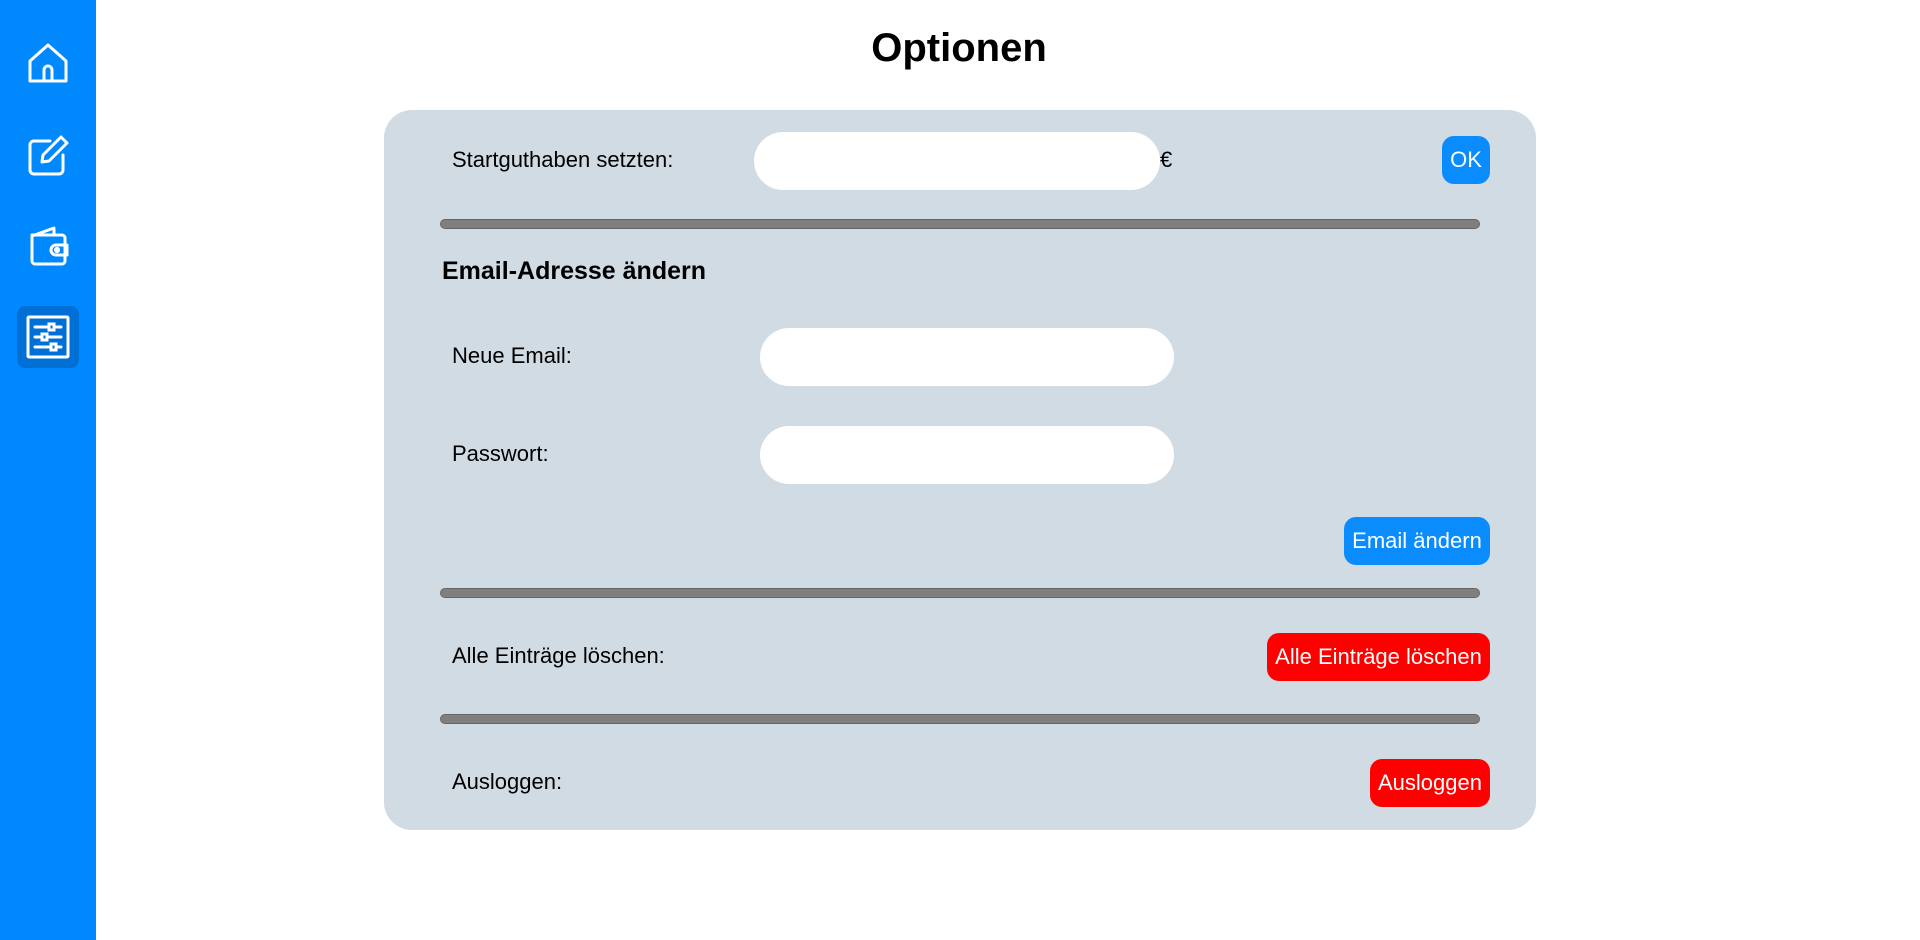 This screenshot has width=1920, height=940. I want to click on home-icon, so click(48, 63).